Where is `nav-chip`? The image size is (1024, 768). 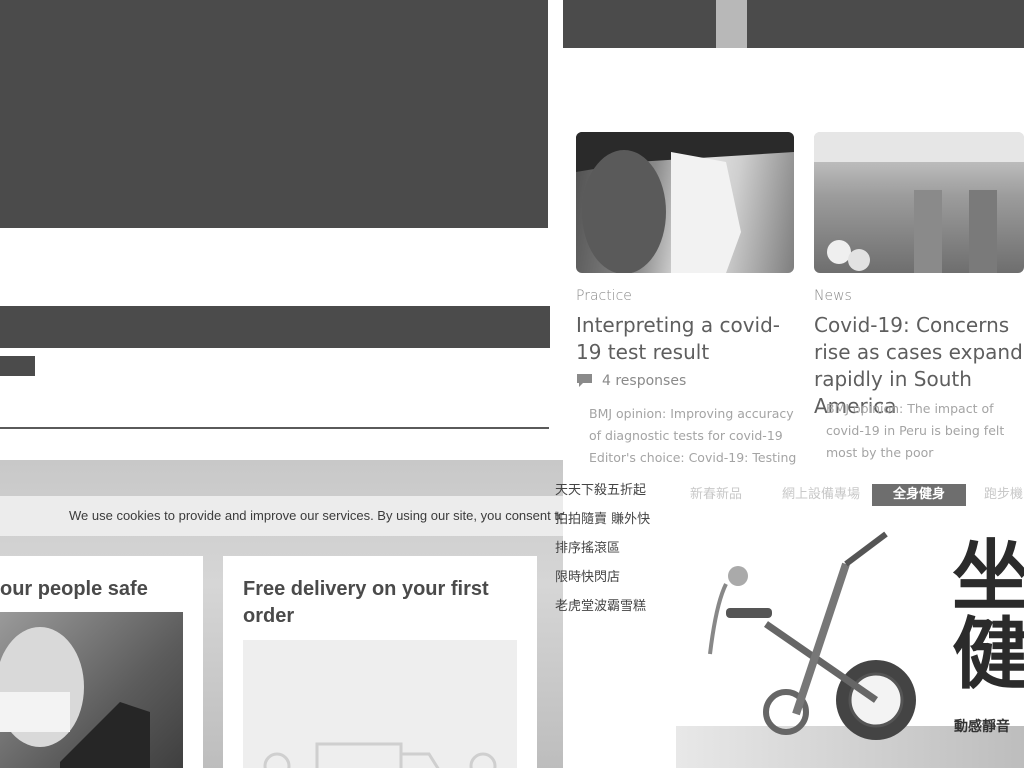 nav-chip is located at coordinates (17, 366).